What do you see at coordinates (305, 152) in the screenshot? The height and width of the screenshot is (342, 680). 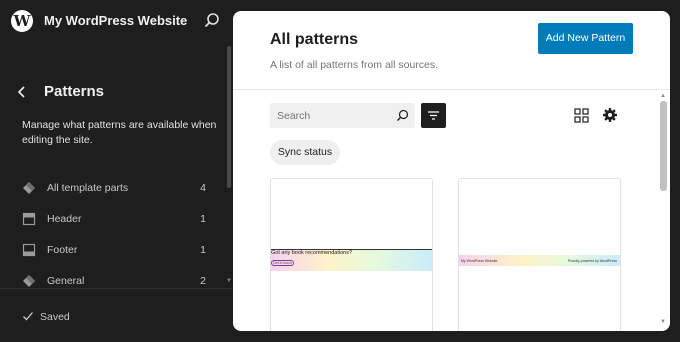 I see `sync-status-filter-chip: Sync status` at bounding box center [305, 152].